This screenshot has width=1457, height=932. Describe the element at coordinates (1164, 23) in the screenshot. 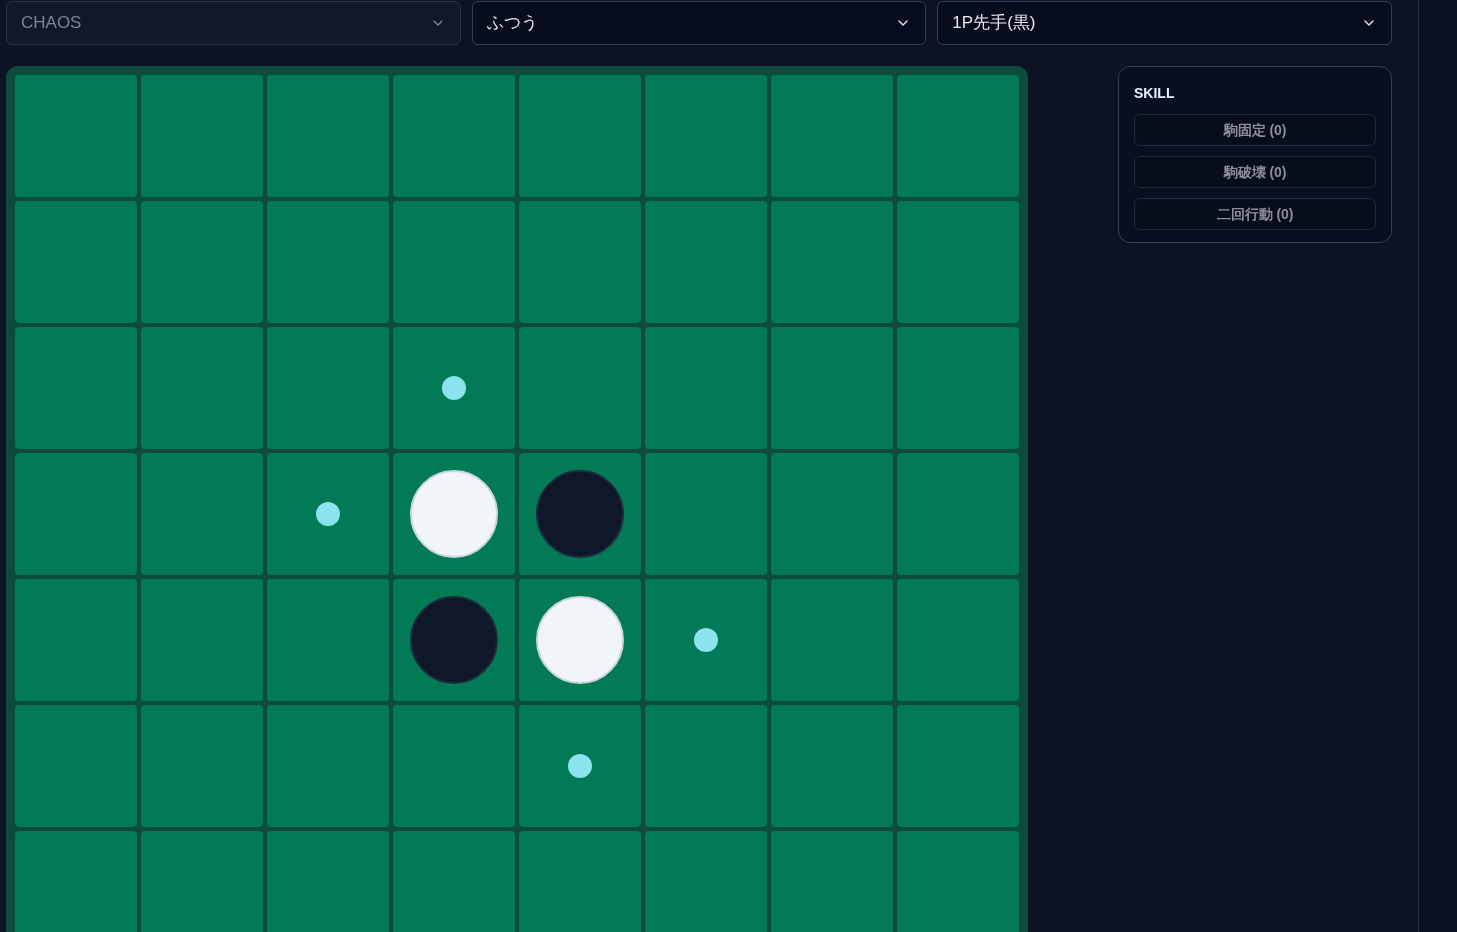

I see `dropdown-select: 1P先手(黒)` at that location.